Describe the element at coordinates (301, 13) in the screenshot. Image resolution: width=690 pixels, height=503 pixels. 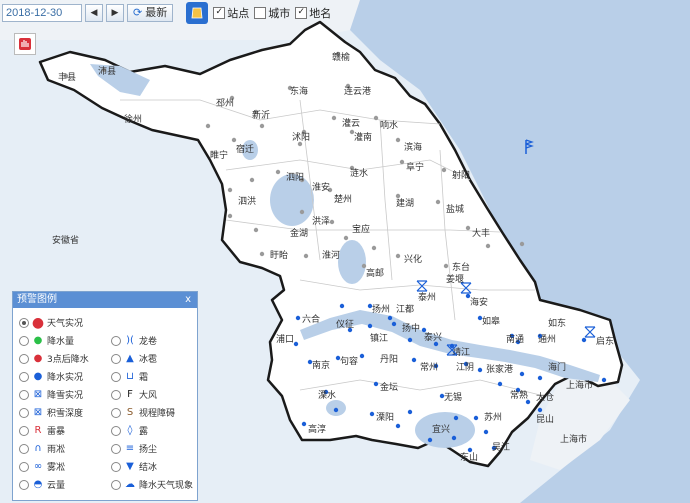
I see `checkbox-placenames: ✓` at that location.